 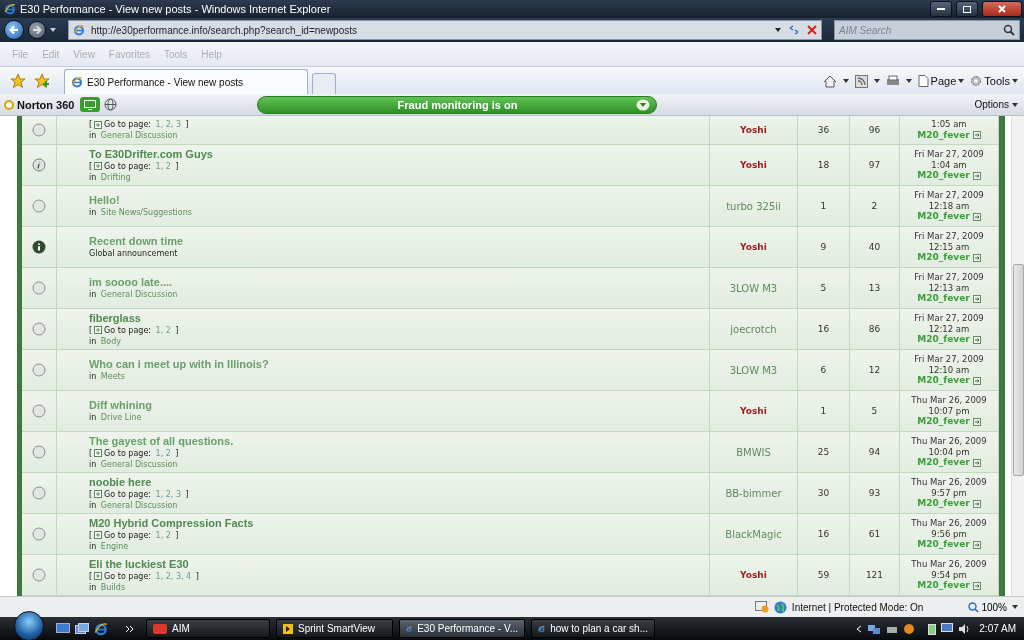 I want to click on address-field: http://e30performance.info/search.php?search_id=newposts, so click(x=445, y=30).